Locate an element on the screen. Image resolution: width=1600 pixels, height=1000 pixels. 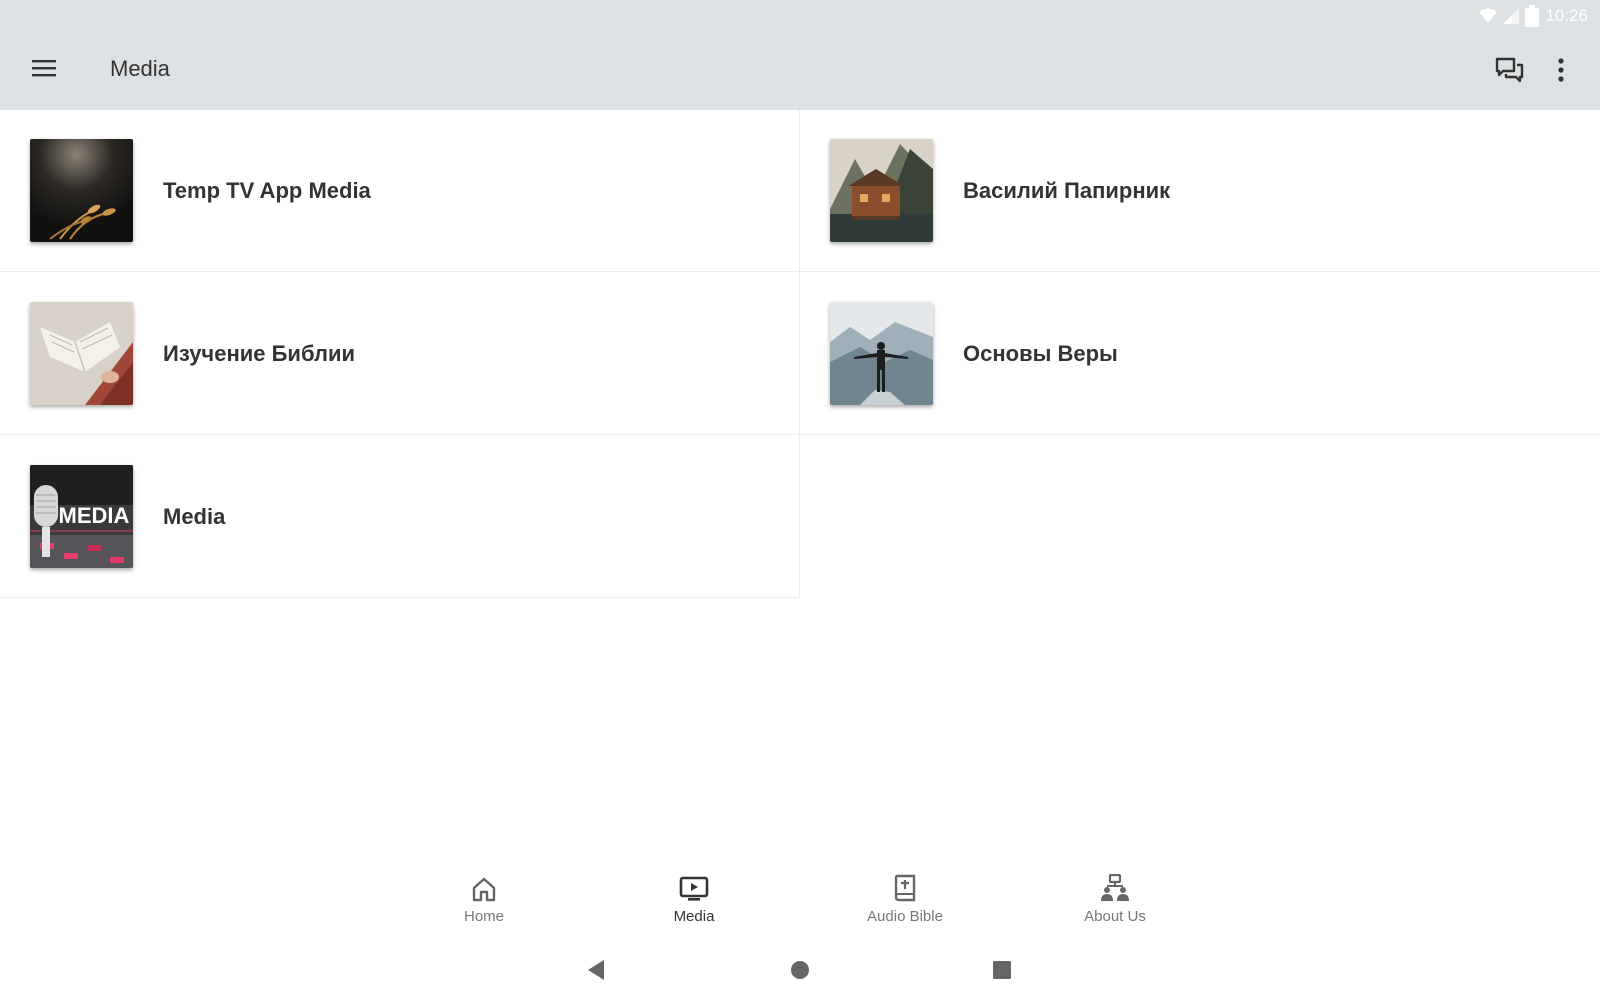
home-circle-icon is located at coordinates (800, 970).